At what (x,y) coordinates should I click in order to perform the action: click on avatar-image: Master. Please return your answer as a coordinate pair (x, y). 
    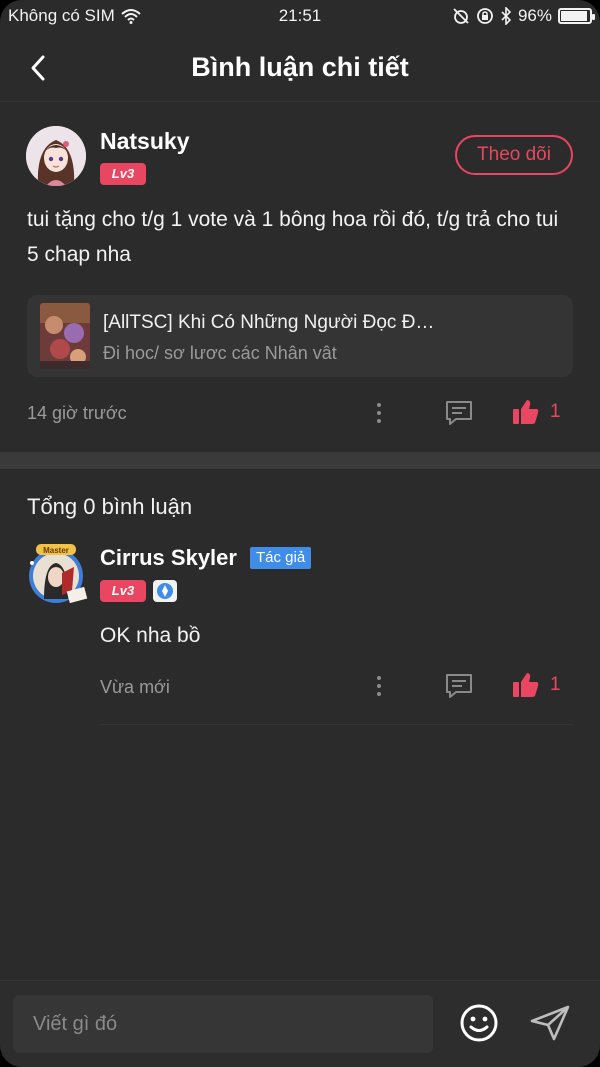
    Looking at the image, I should click on (58, 574).